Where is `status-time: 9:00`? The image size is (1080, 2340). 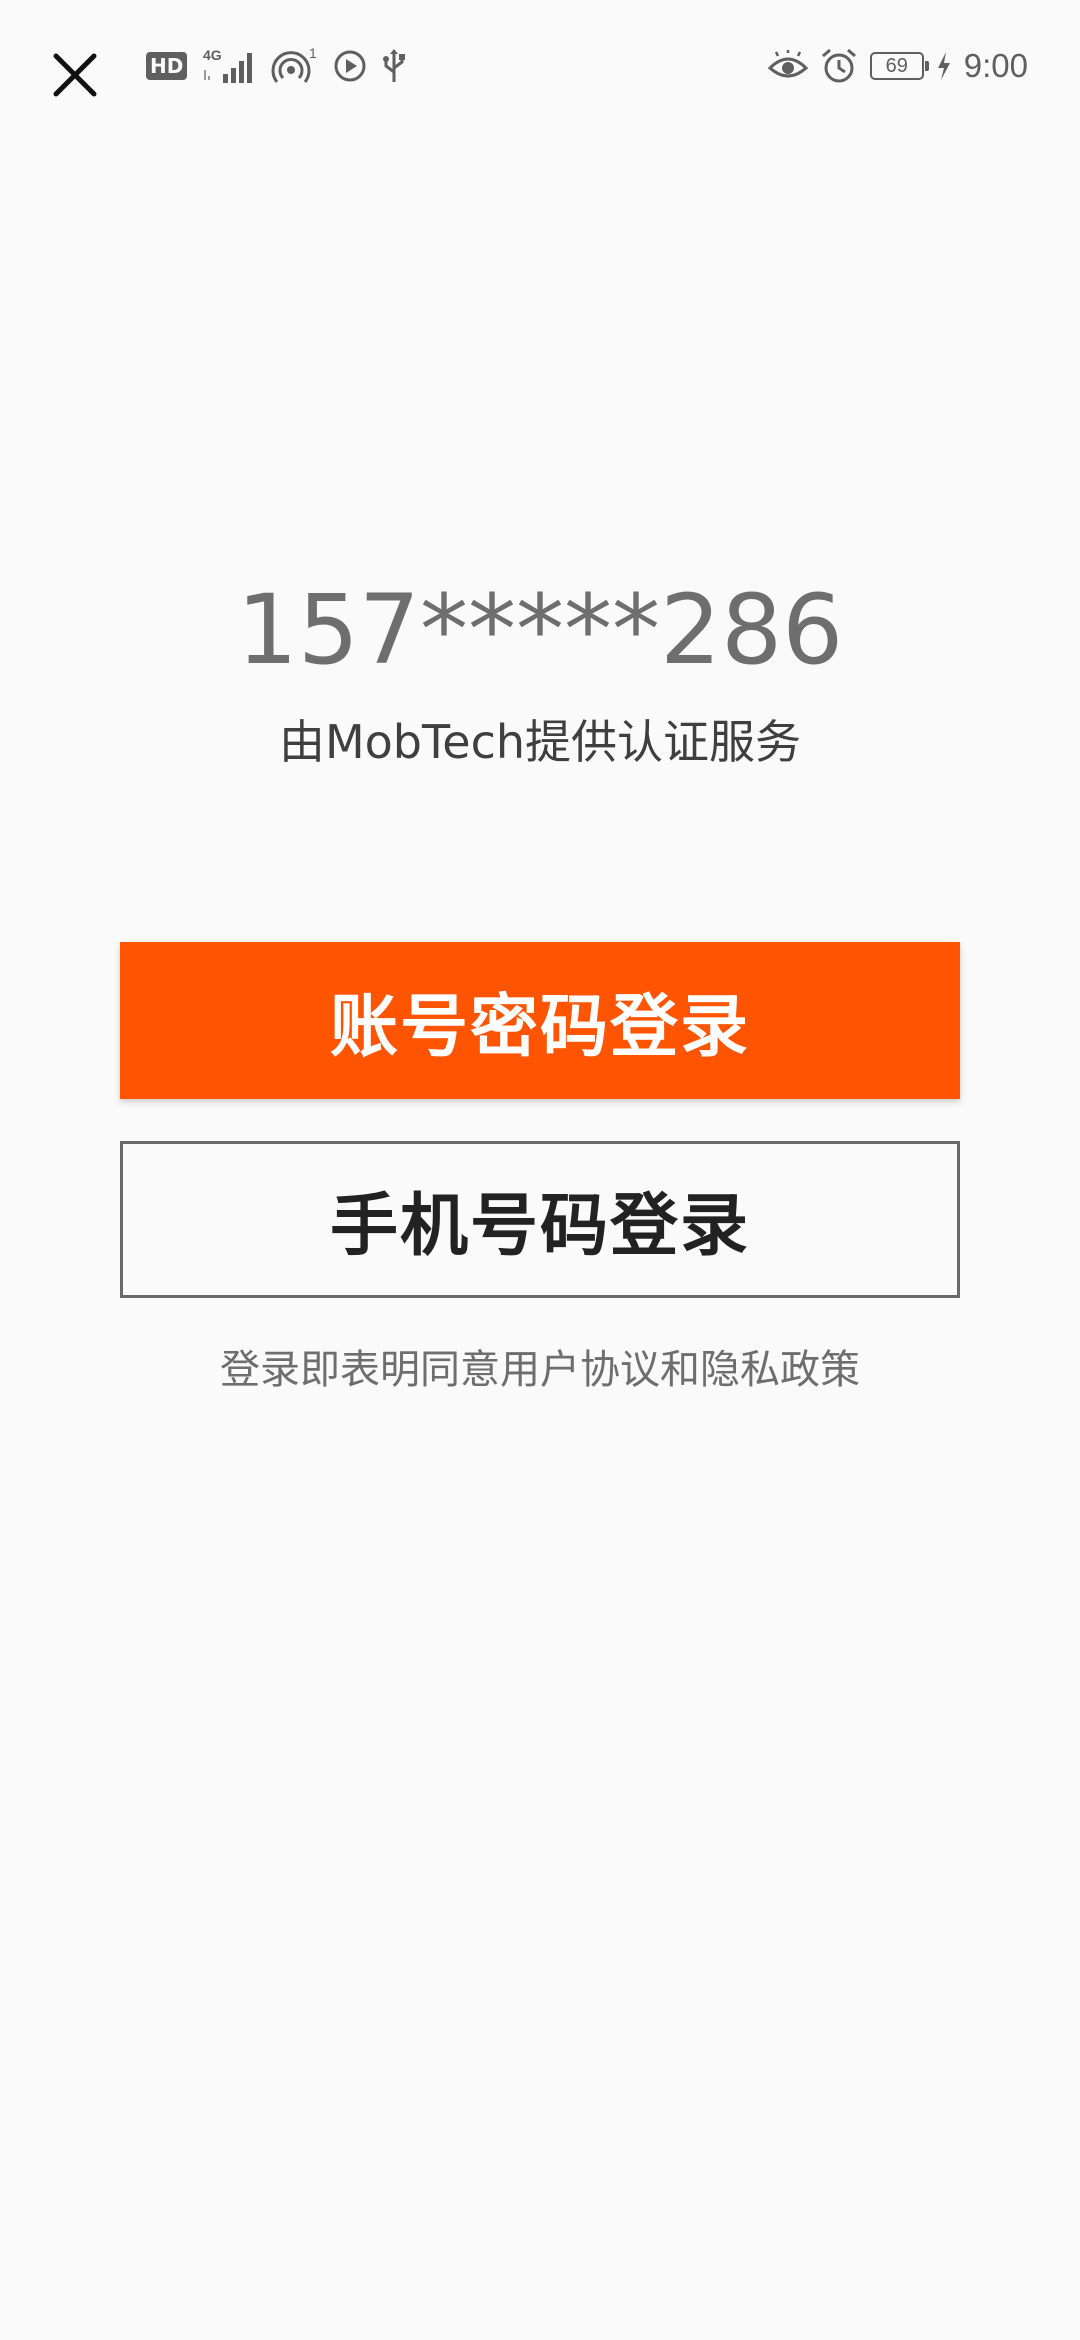 status-time: 9:00 is located at coordinates (995, 65).